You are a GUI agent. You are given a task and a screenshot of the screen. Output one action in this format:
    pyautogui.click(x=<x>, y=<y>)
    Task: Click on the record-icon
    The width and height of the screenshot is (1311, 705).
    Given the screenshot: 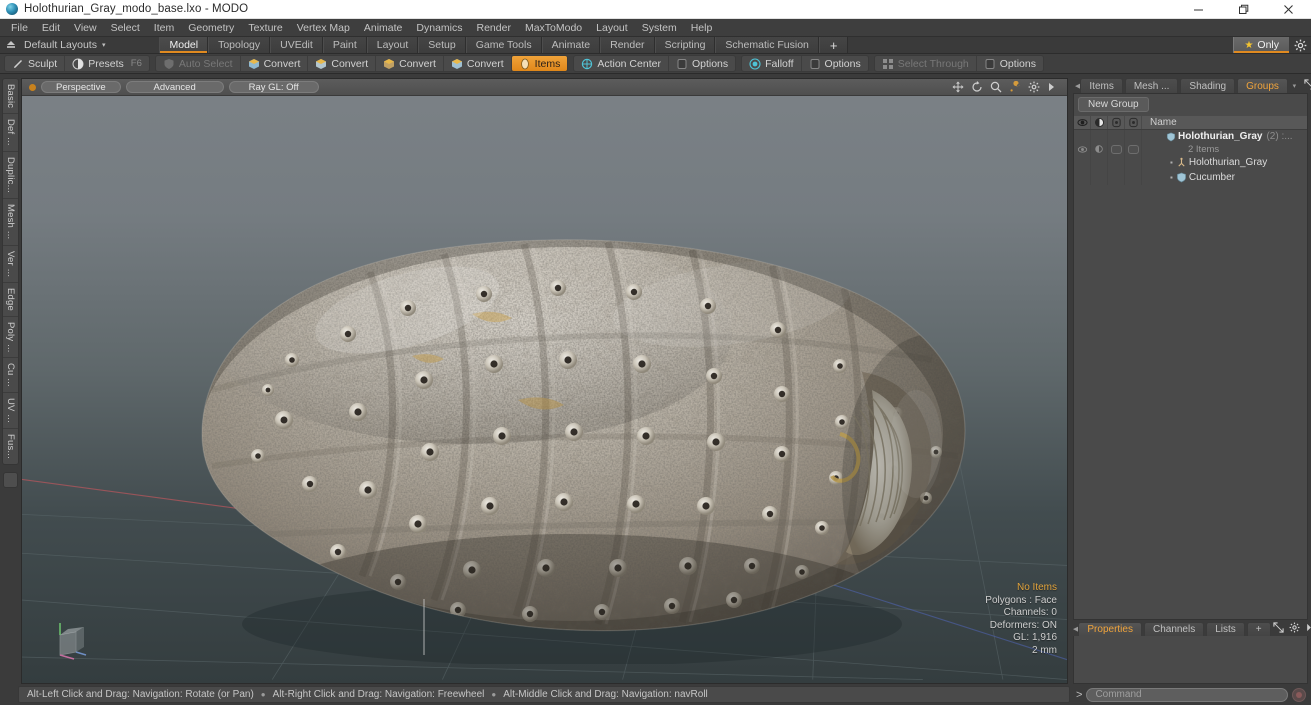 What is the action you would take?
    pyautogui.click(x=1299, y=694)
    